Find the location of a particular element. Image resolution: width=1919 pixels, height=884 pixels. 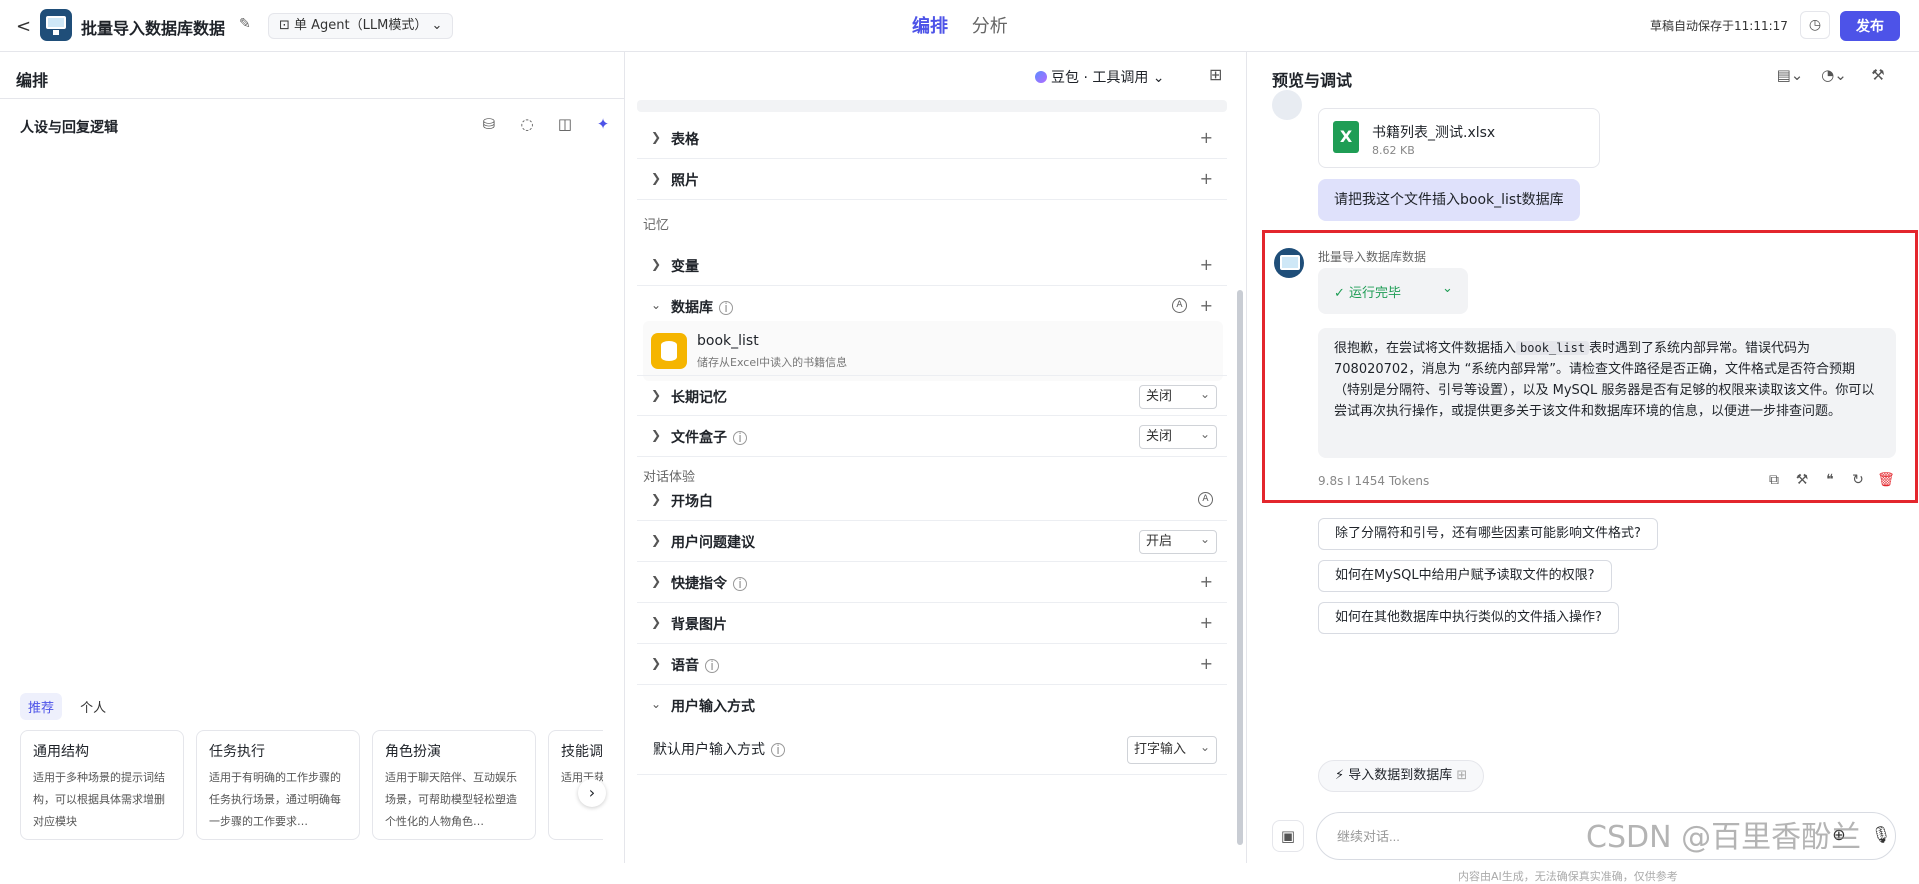

database-label: 数据库 is located at coordinates (692, 308).